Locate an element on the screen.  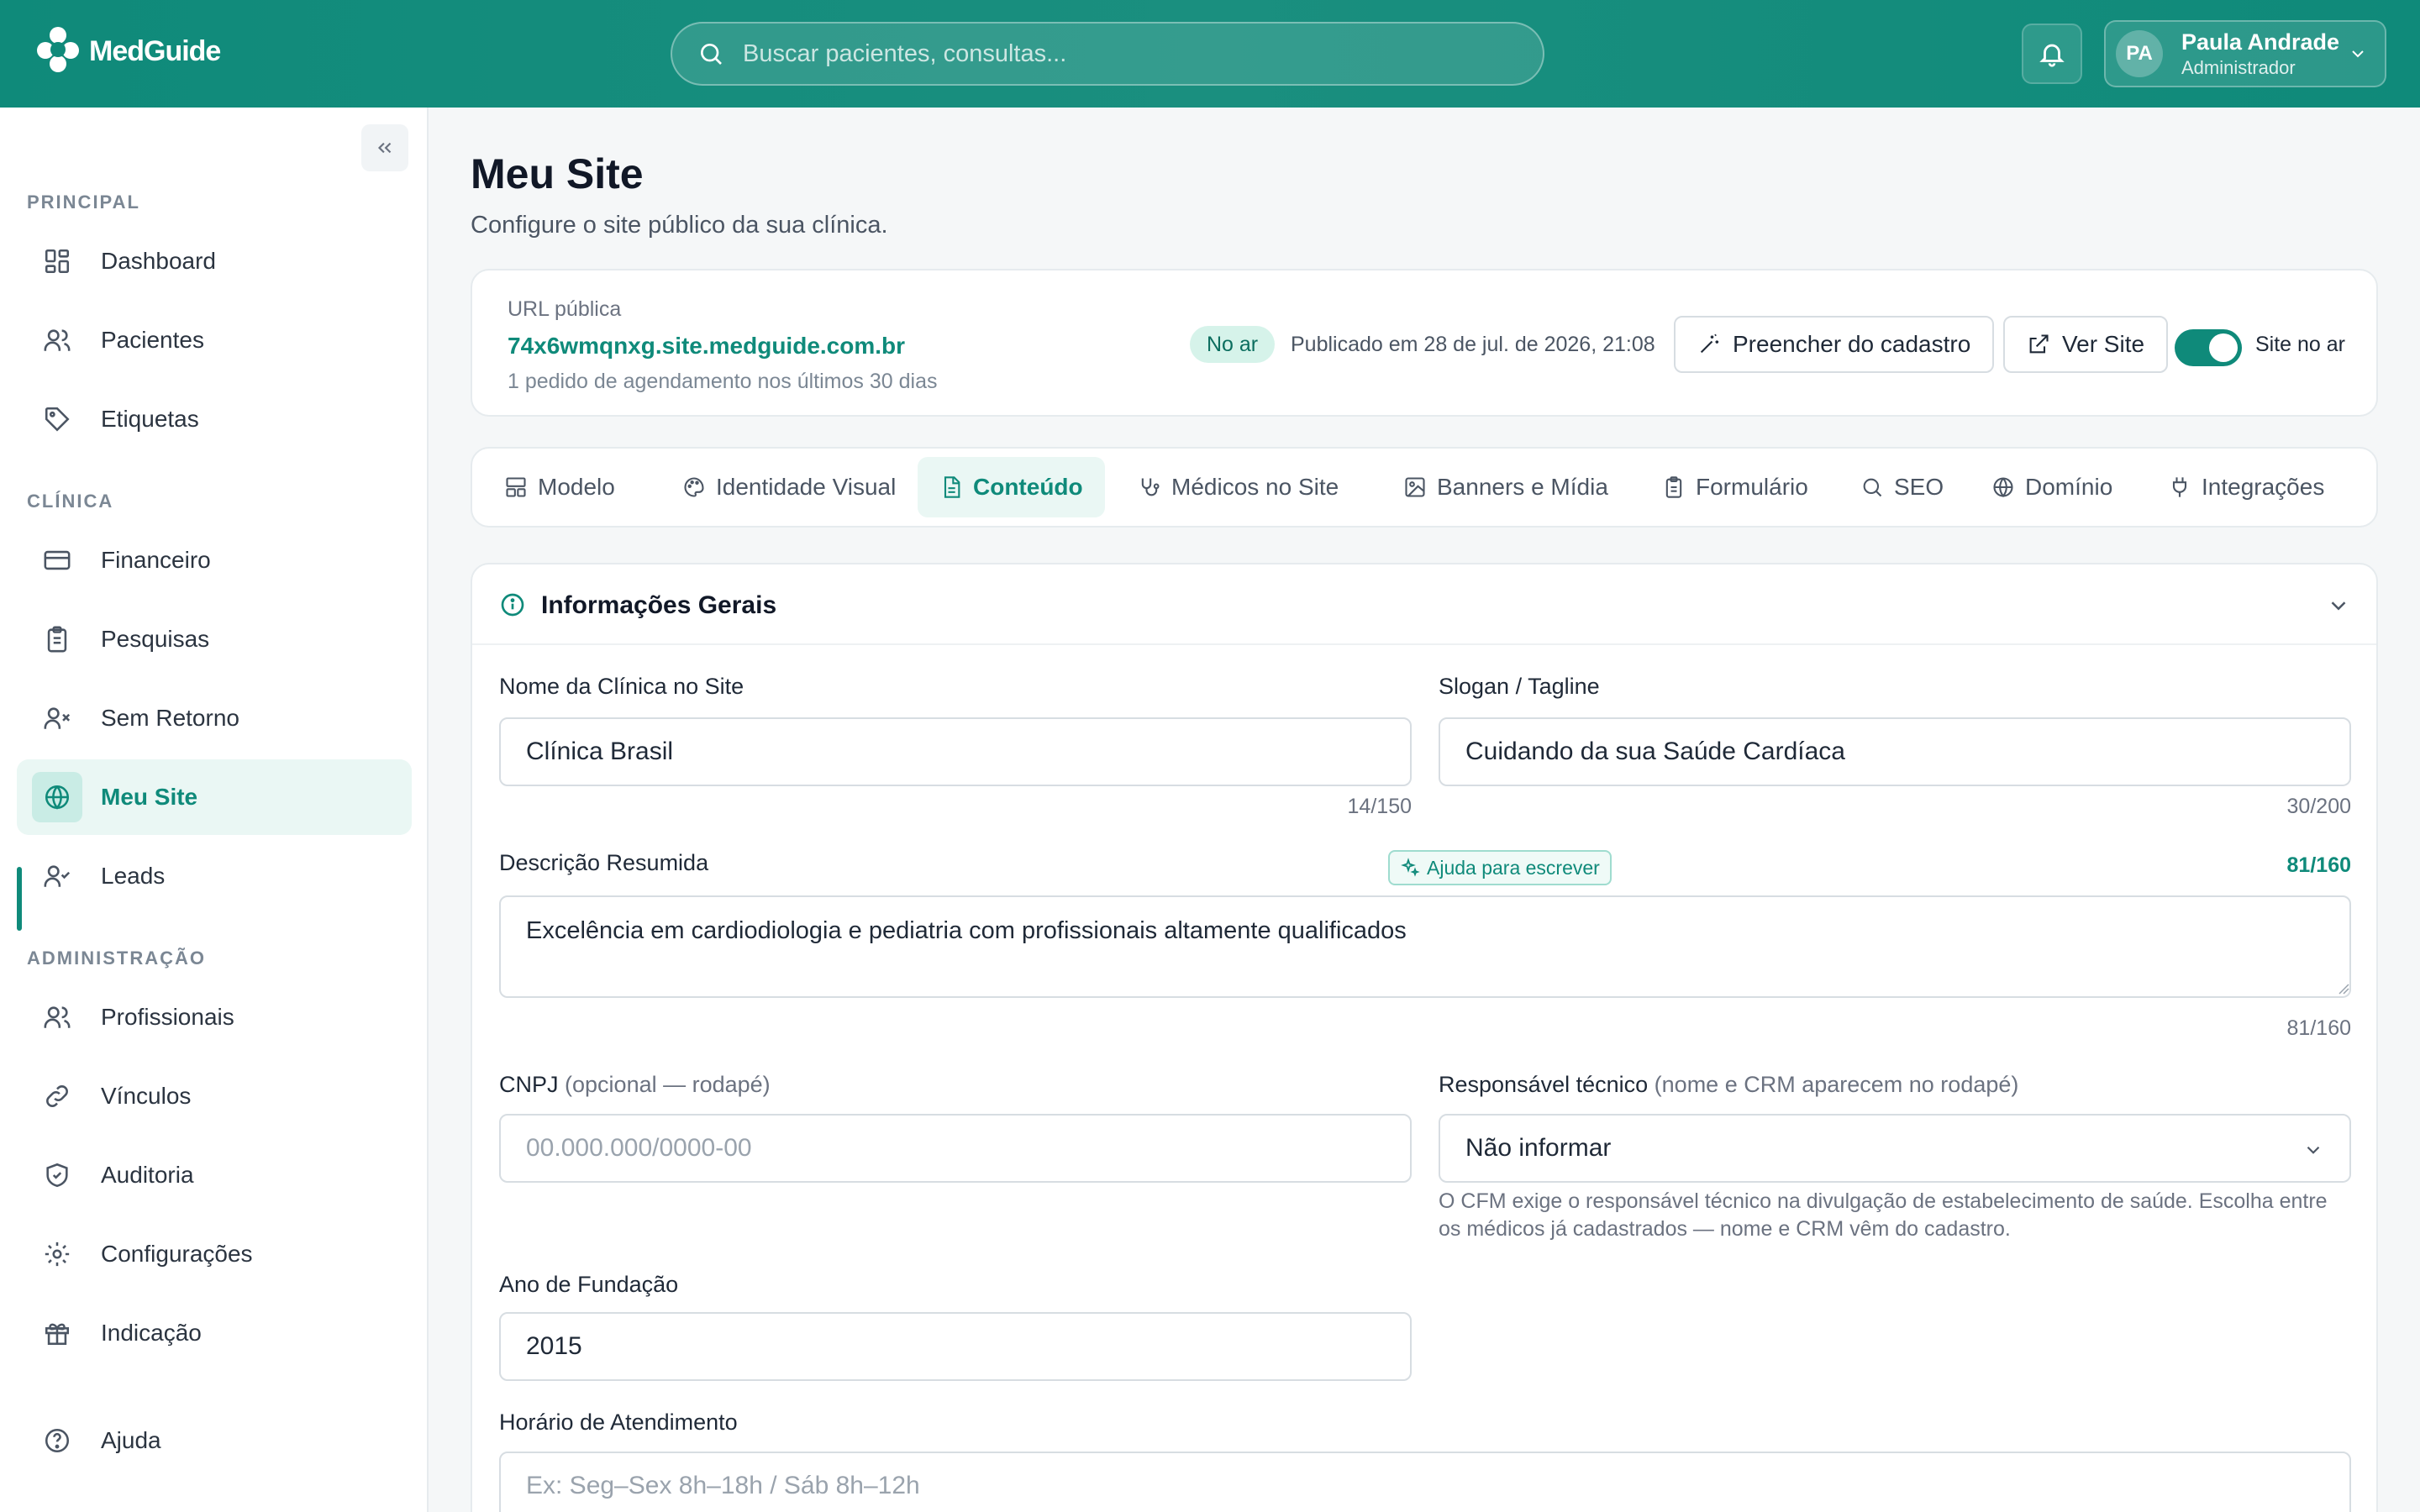
sidebar-item-indicacao: Indicação is located at coordinates (214, 1333).